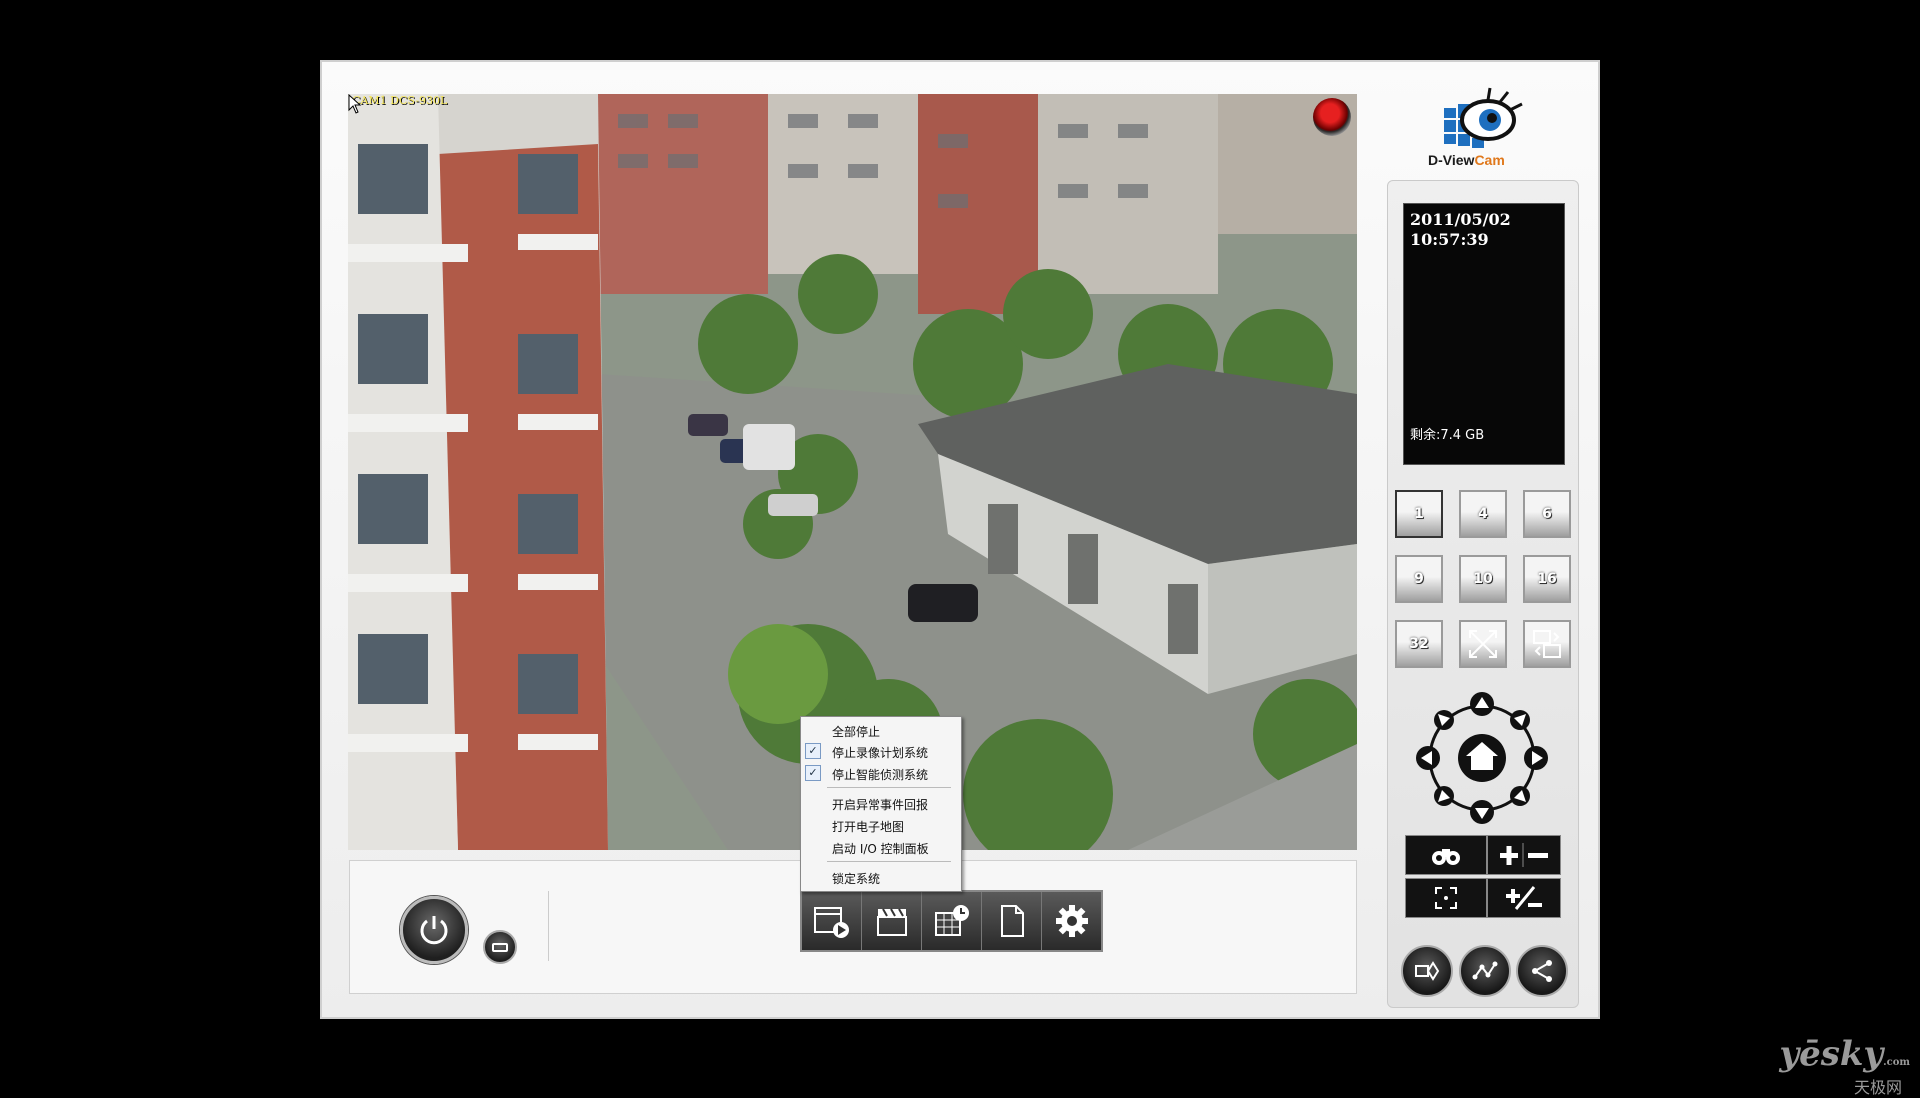 This screenshot has height=1098, width=1920. Describe the element at coordinates (1547, 514) in the screenshot. I see `layout-6-button: 6` at that location.